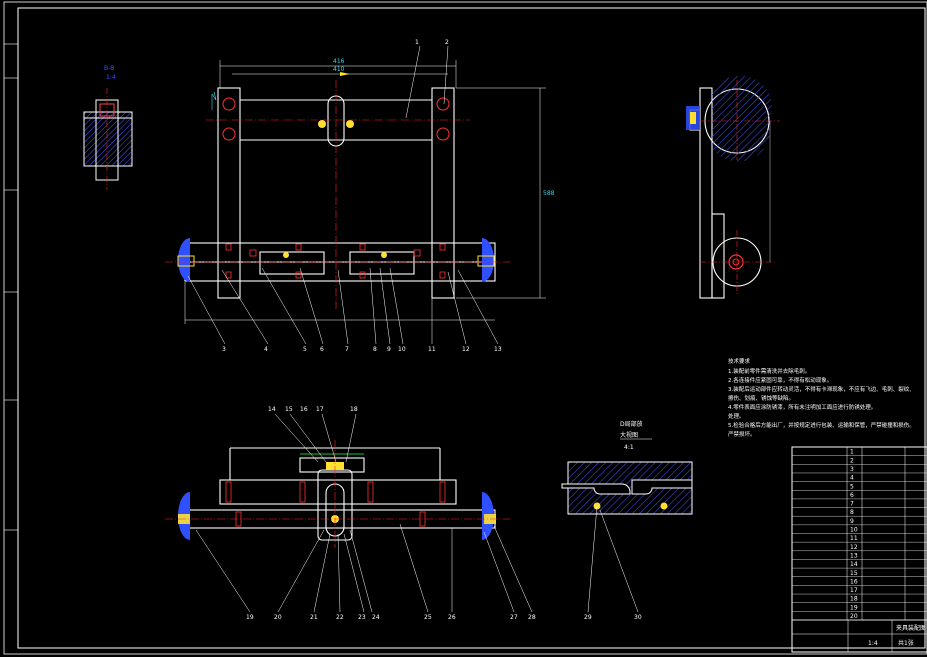 This screenshot has width=927, height=657. I want to click on callout-6: 6, so click(322, 349).